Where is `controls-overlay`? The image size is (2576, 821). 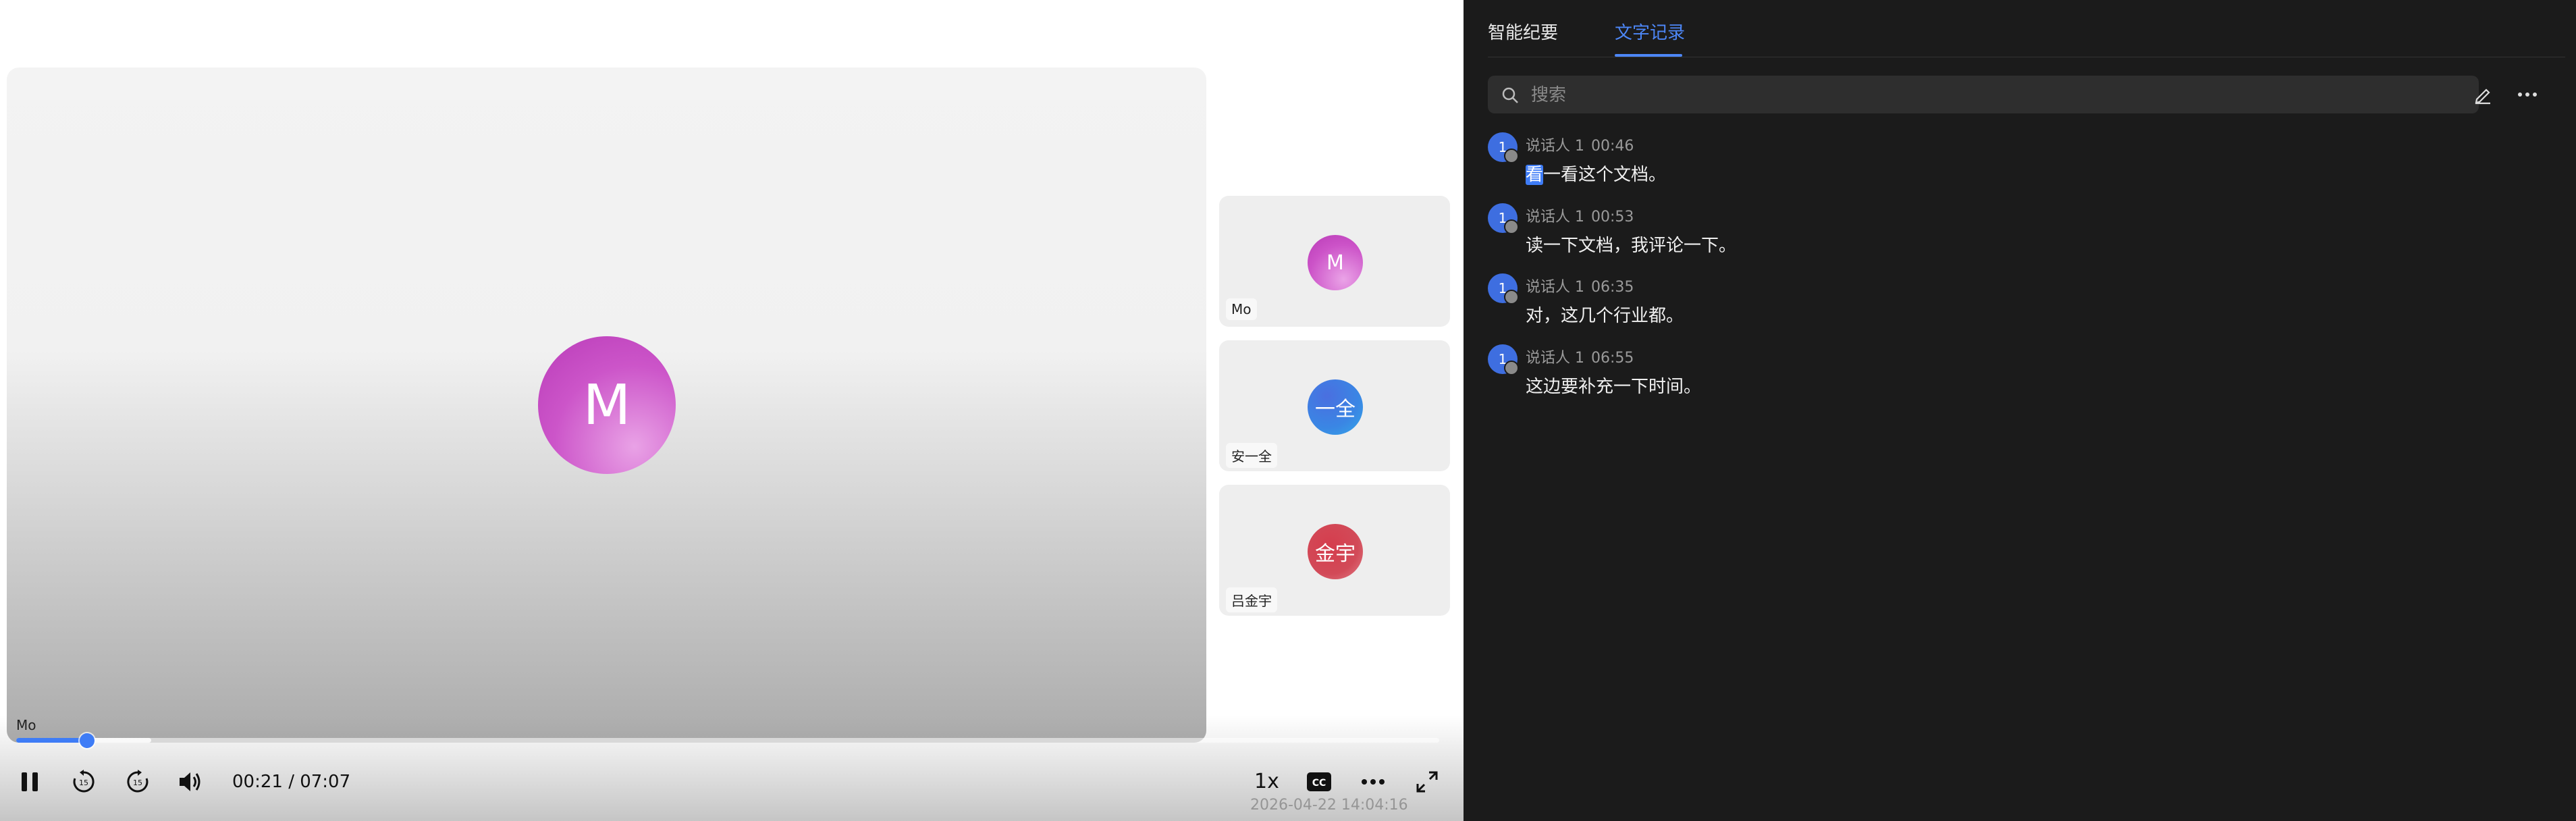 controls-overlay is located at coordinates (732, 768).